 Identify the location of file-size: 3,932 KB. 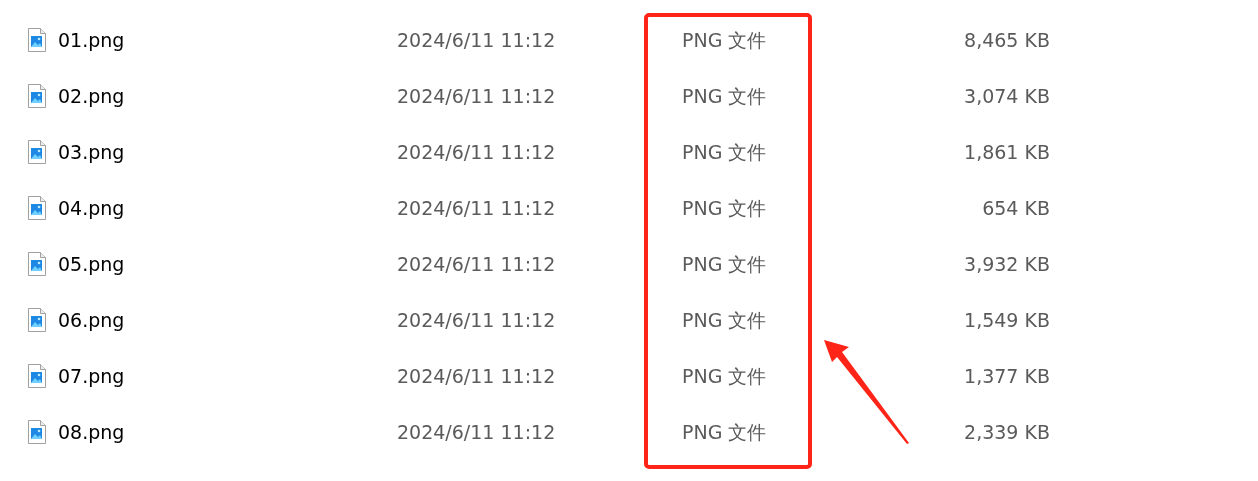
(1006, 264).